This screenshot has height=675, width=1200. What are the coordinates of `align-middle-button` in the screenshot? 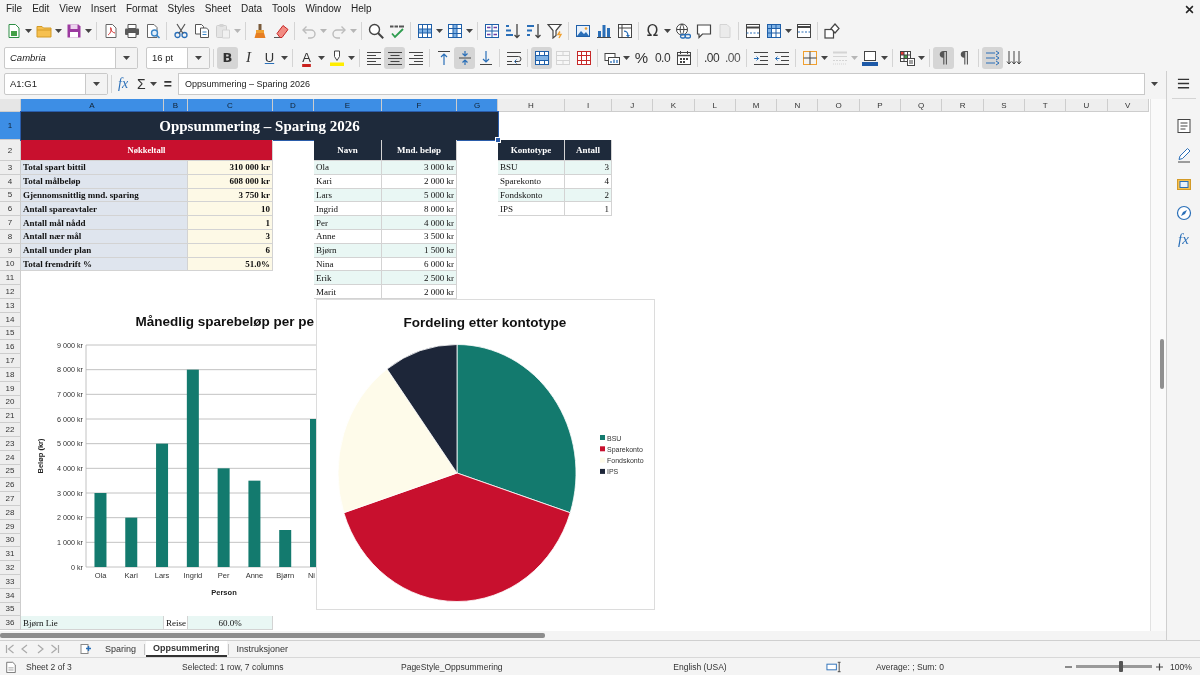 It's located at (464, 57).